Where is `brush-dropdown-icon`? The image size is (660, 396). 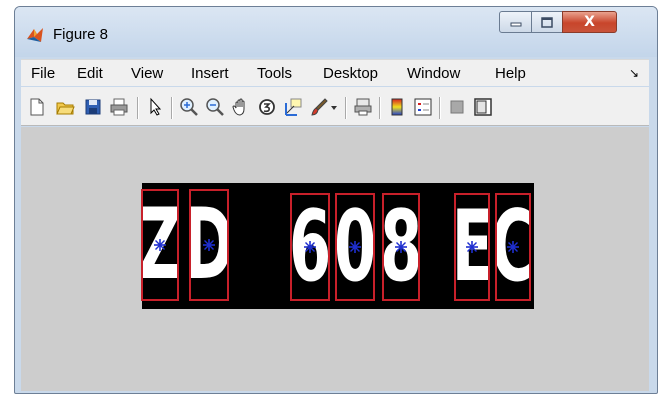
brush-dropdown-icon is located at coordinates (334, 107).